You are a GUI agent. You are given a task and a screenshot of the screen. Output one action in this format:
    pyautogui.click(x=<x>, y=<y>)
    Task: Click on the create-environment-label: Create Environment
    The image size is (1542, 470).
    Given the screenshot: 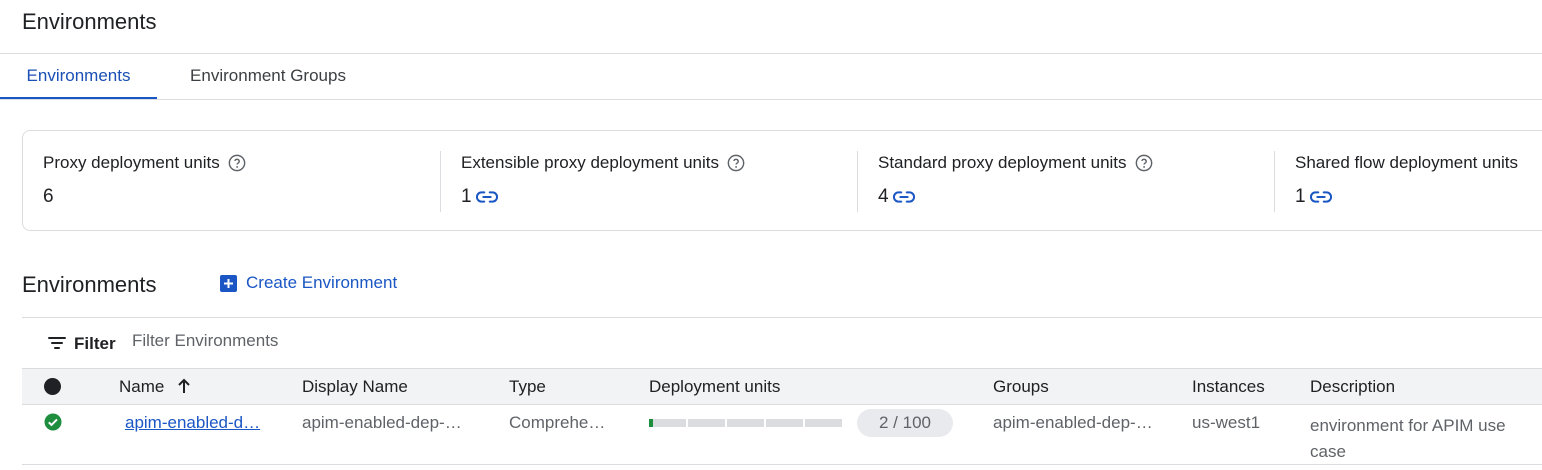 What is the action you would take?
    pyautogui.click(x=322, y=282)
    